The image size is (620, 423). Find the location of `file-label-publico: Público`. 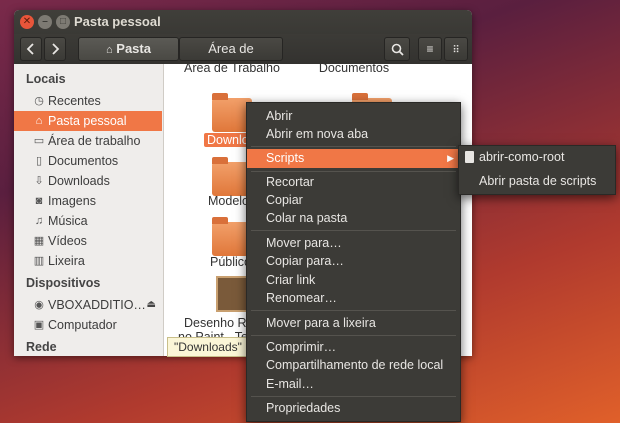

file-label-publico: Público is located at coordinates (230, 262).